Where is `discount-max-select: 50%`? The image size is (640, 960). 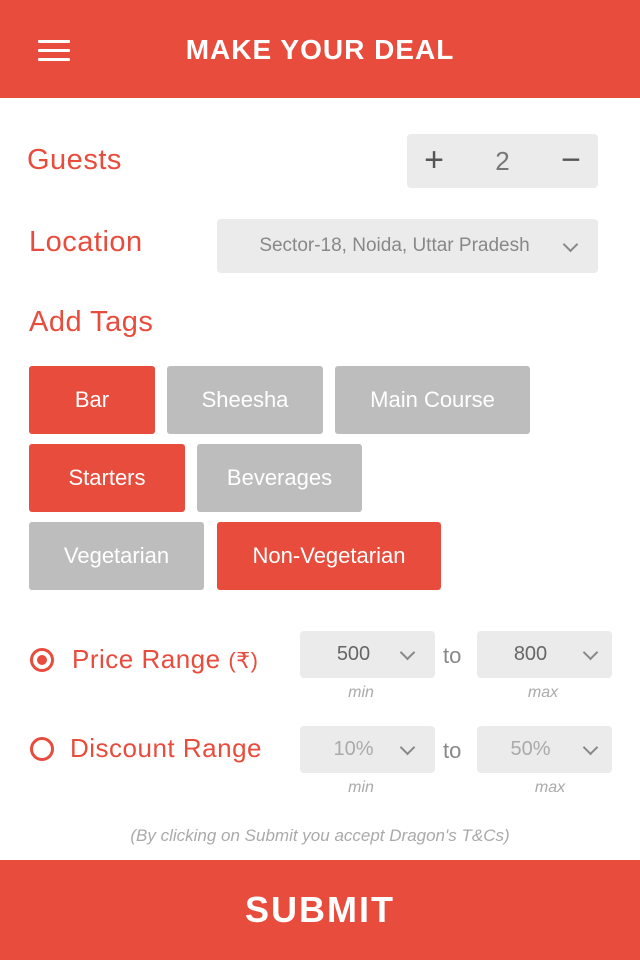 discount-max-select: 50% is located at coordinates (544, 749).